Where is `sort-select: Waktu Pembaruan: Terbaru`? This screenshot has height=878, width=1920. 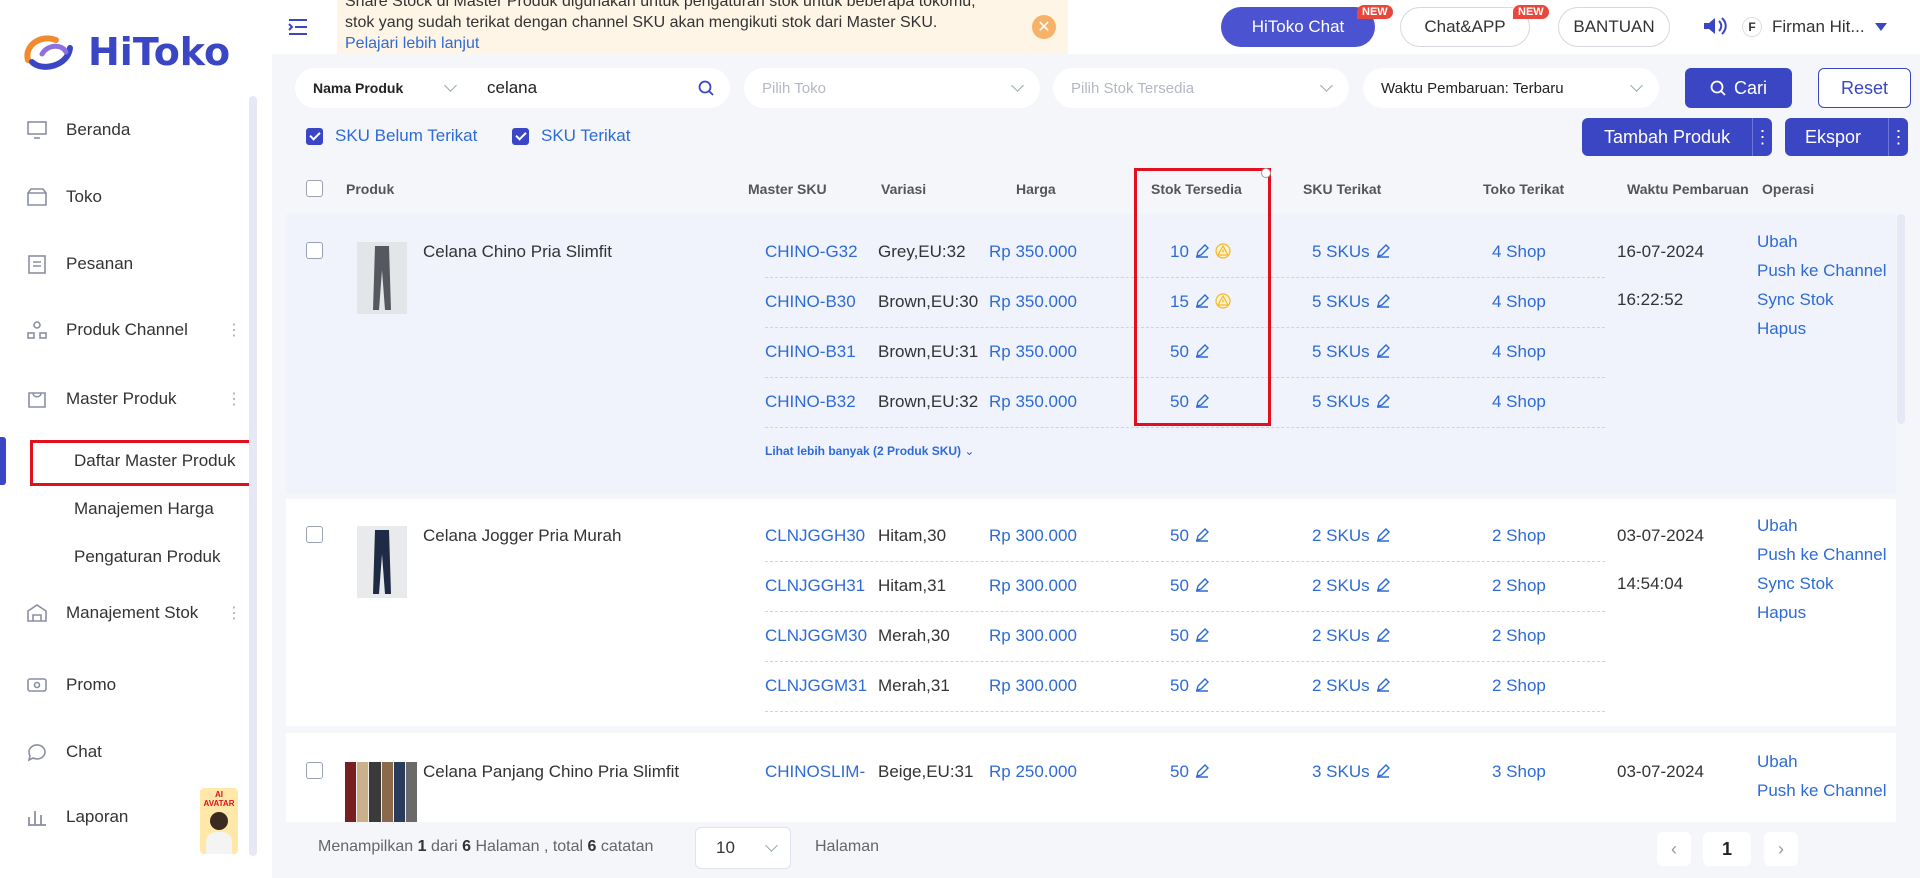
sort-select: Waktu Pembaruan: Terbaru is located at coordinates (1511, 88).